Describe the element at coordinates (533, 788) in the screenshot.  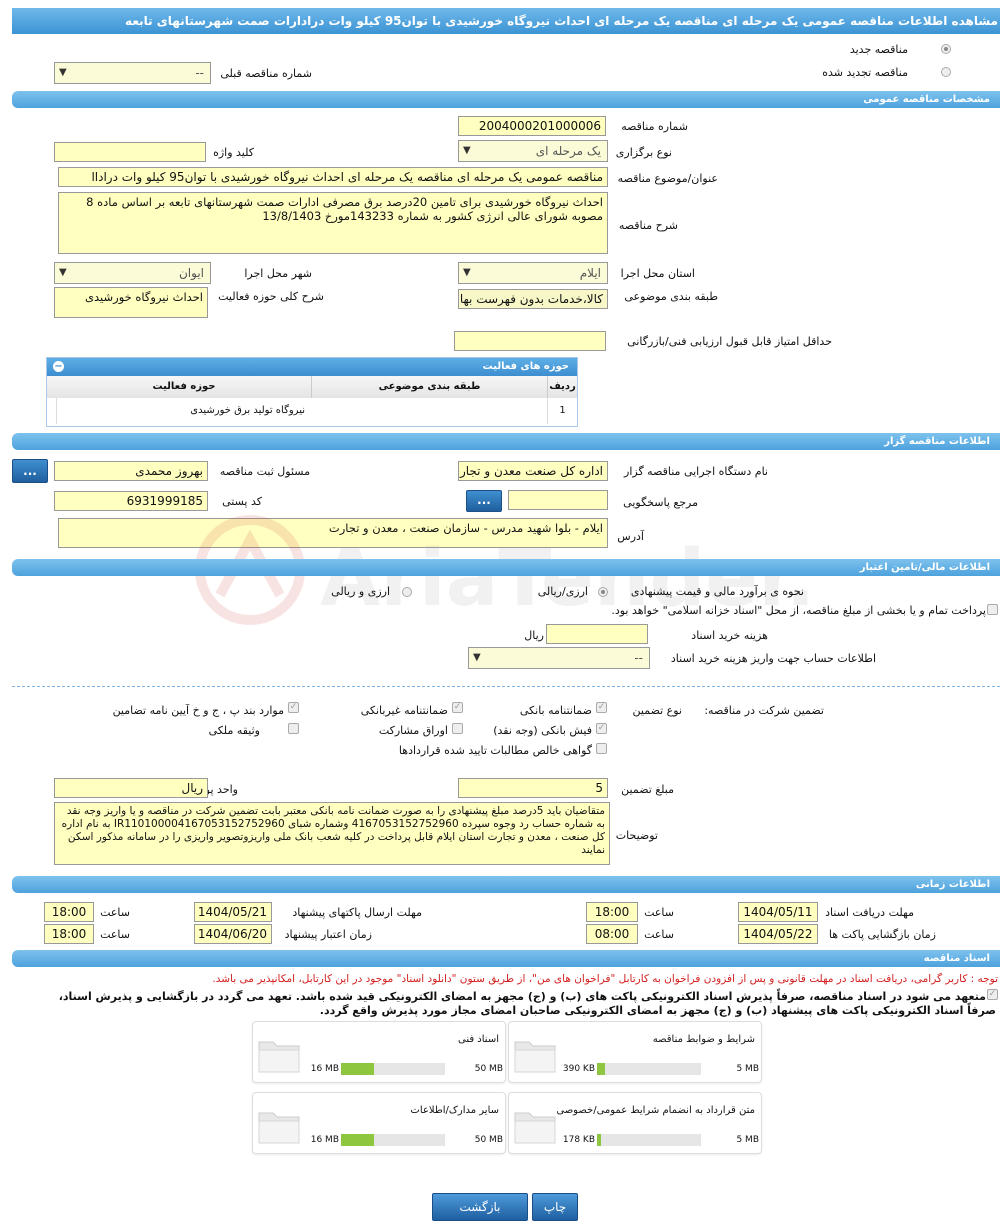
I see `guarantee-amount-field: 5` at that location.